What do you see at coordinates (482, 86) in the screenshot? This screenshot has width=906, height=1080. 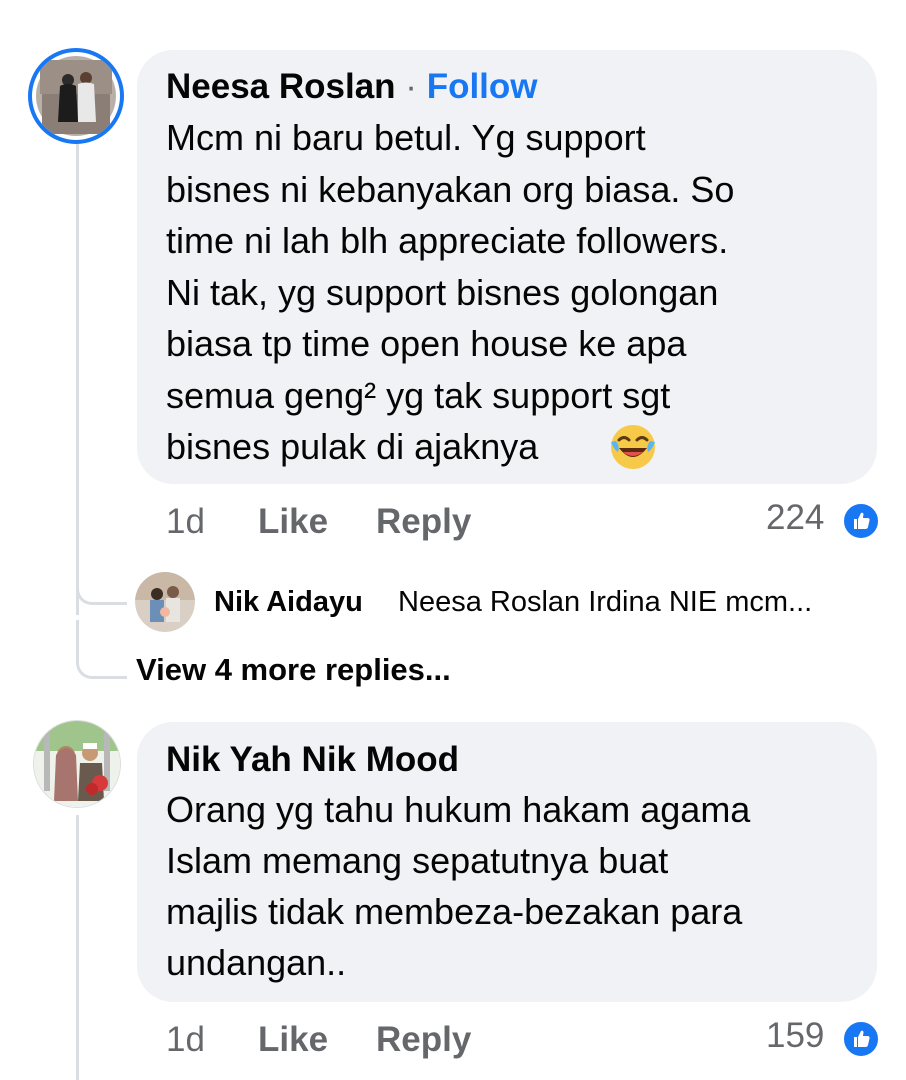 I see `follow-button: Follow` at bounding box center [482, 86].